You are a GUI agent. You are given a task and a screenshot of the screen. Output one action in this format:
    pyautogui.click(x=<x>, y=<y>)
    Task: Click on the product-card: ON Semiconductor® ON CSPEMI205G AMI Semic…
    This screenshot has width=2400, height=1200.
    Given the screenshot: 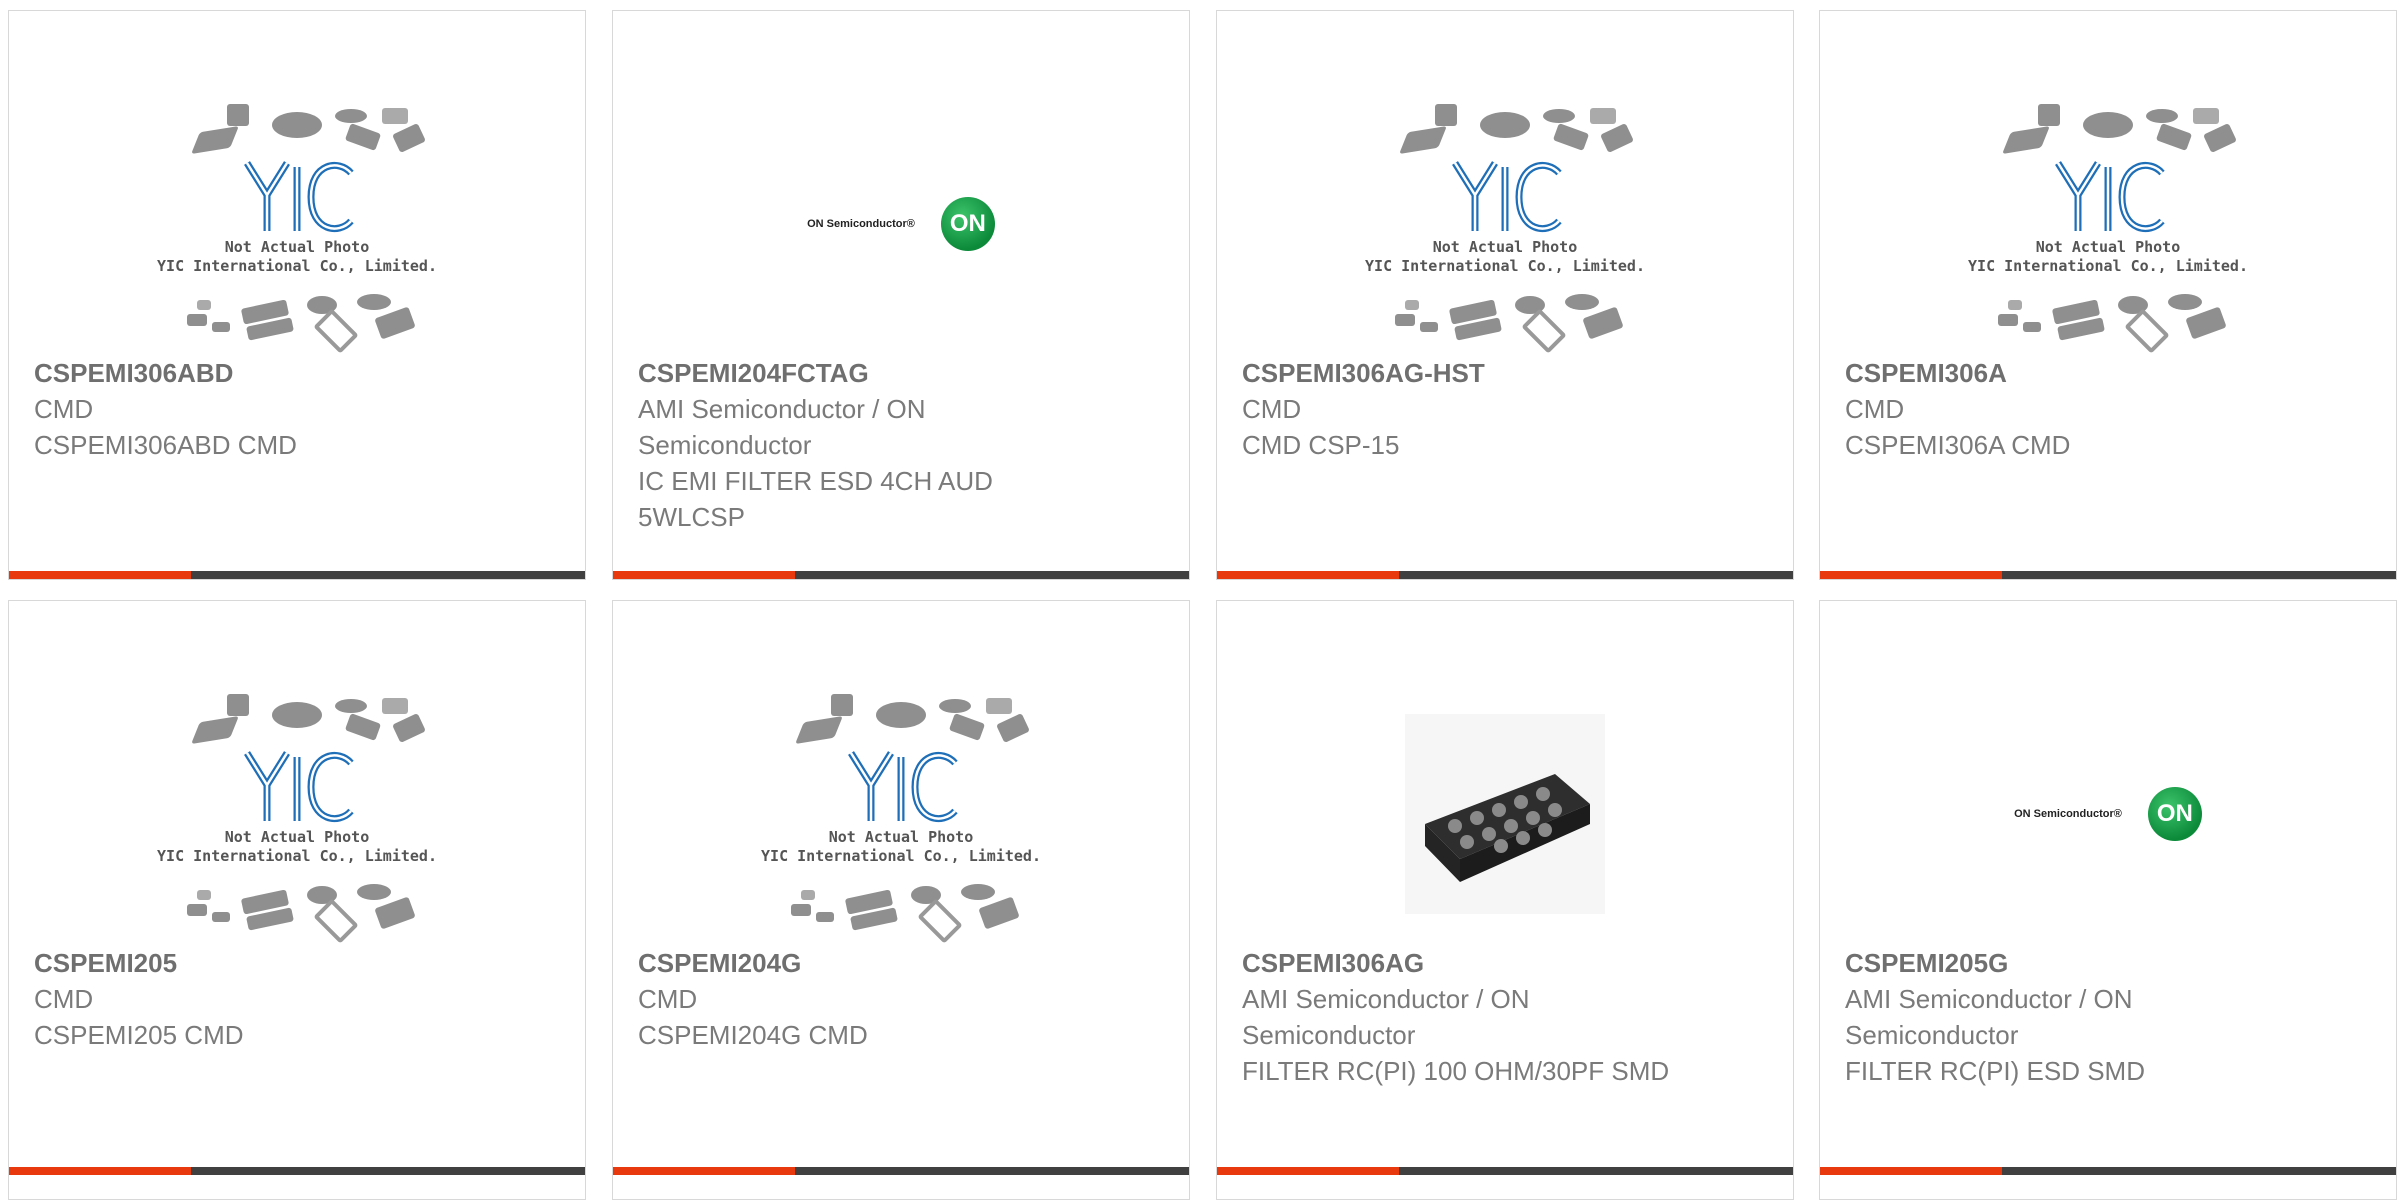 What is the action you would take?
    pyautogui.click(x=2108, y=900)
    